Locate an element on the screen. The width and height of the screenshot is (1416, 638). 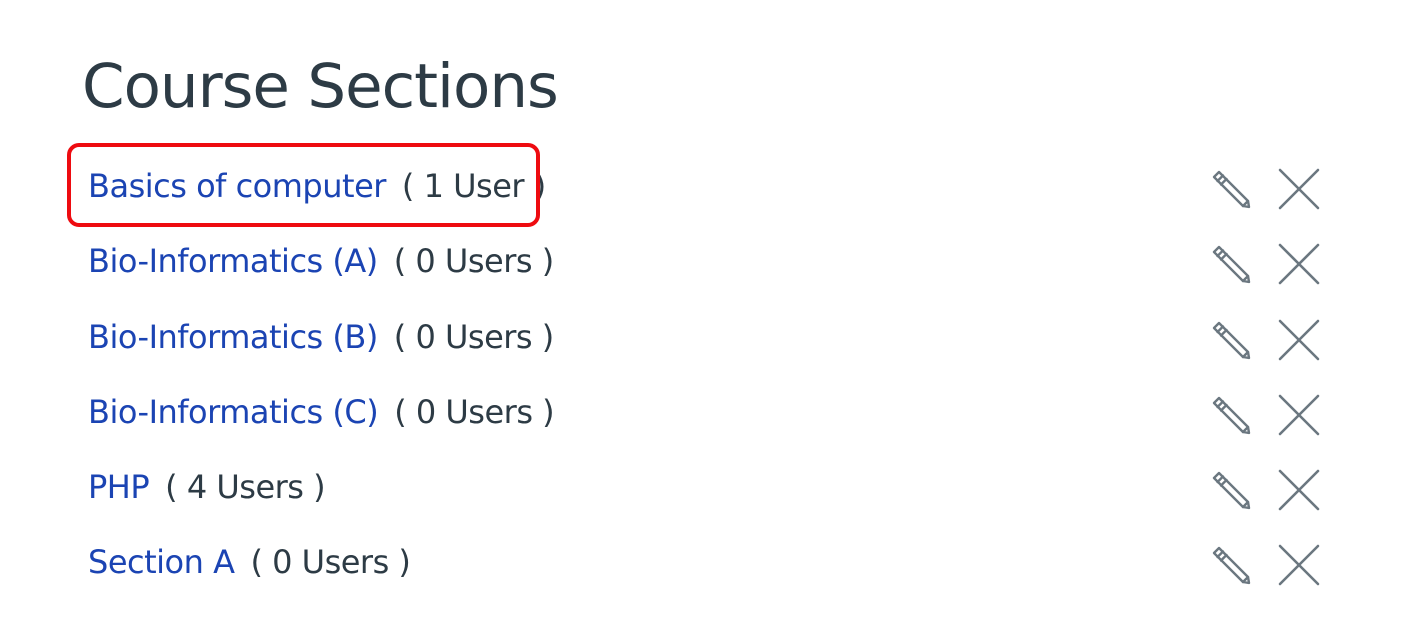
section-info: Section A ( 0 Users ) is located at coordinates (249, 562).